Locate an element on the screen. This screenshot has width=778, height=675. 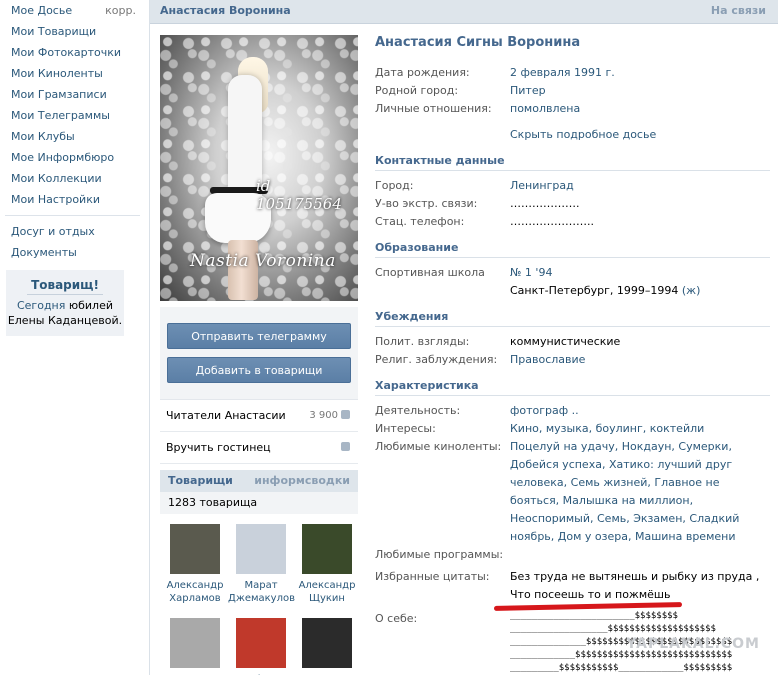
education-detail: Санкт-Петербург, 1999–1994 is located at coordinates (594, 290).